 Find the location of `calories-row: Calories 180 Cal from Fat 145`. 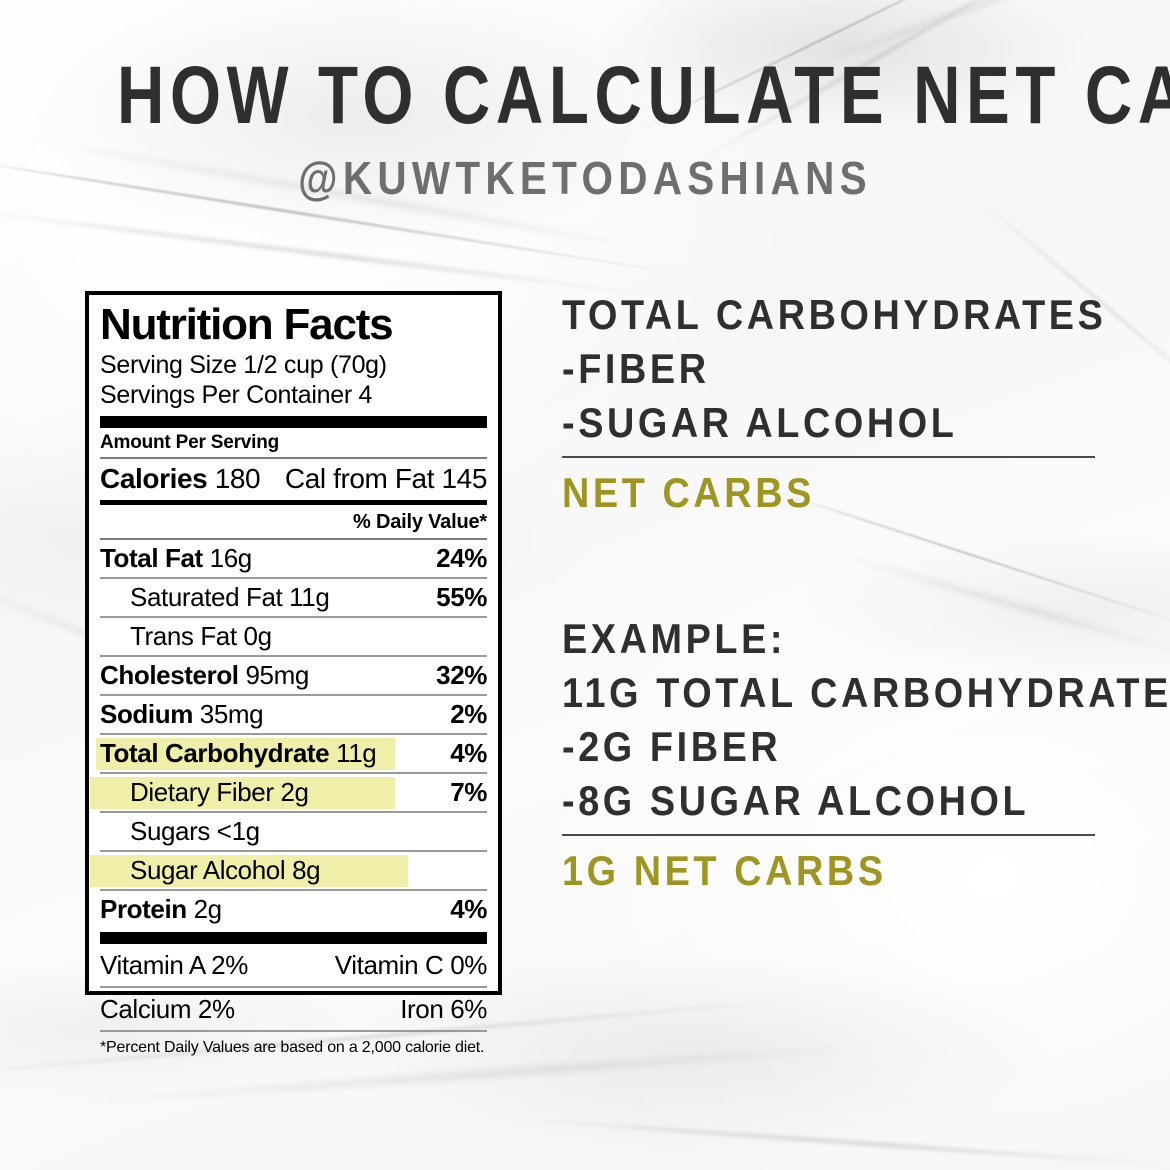

calories-row: Calories 180 Cal from Fat 145 is located at coordinates (293, 479).